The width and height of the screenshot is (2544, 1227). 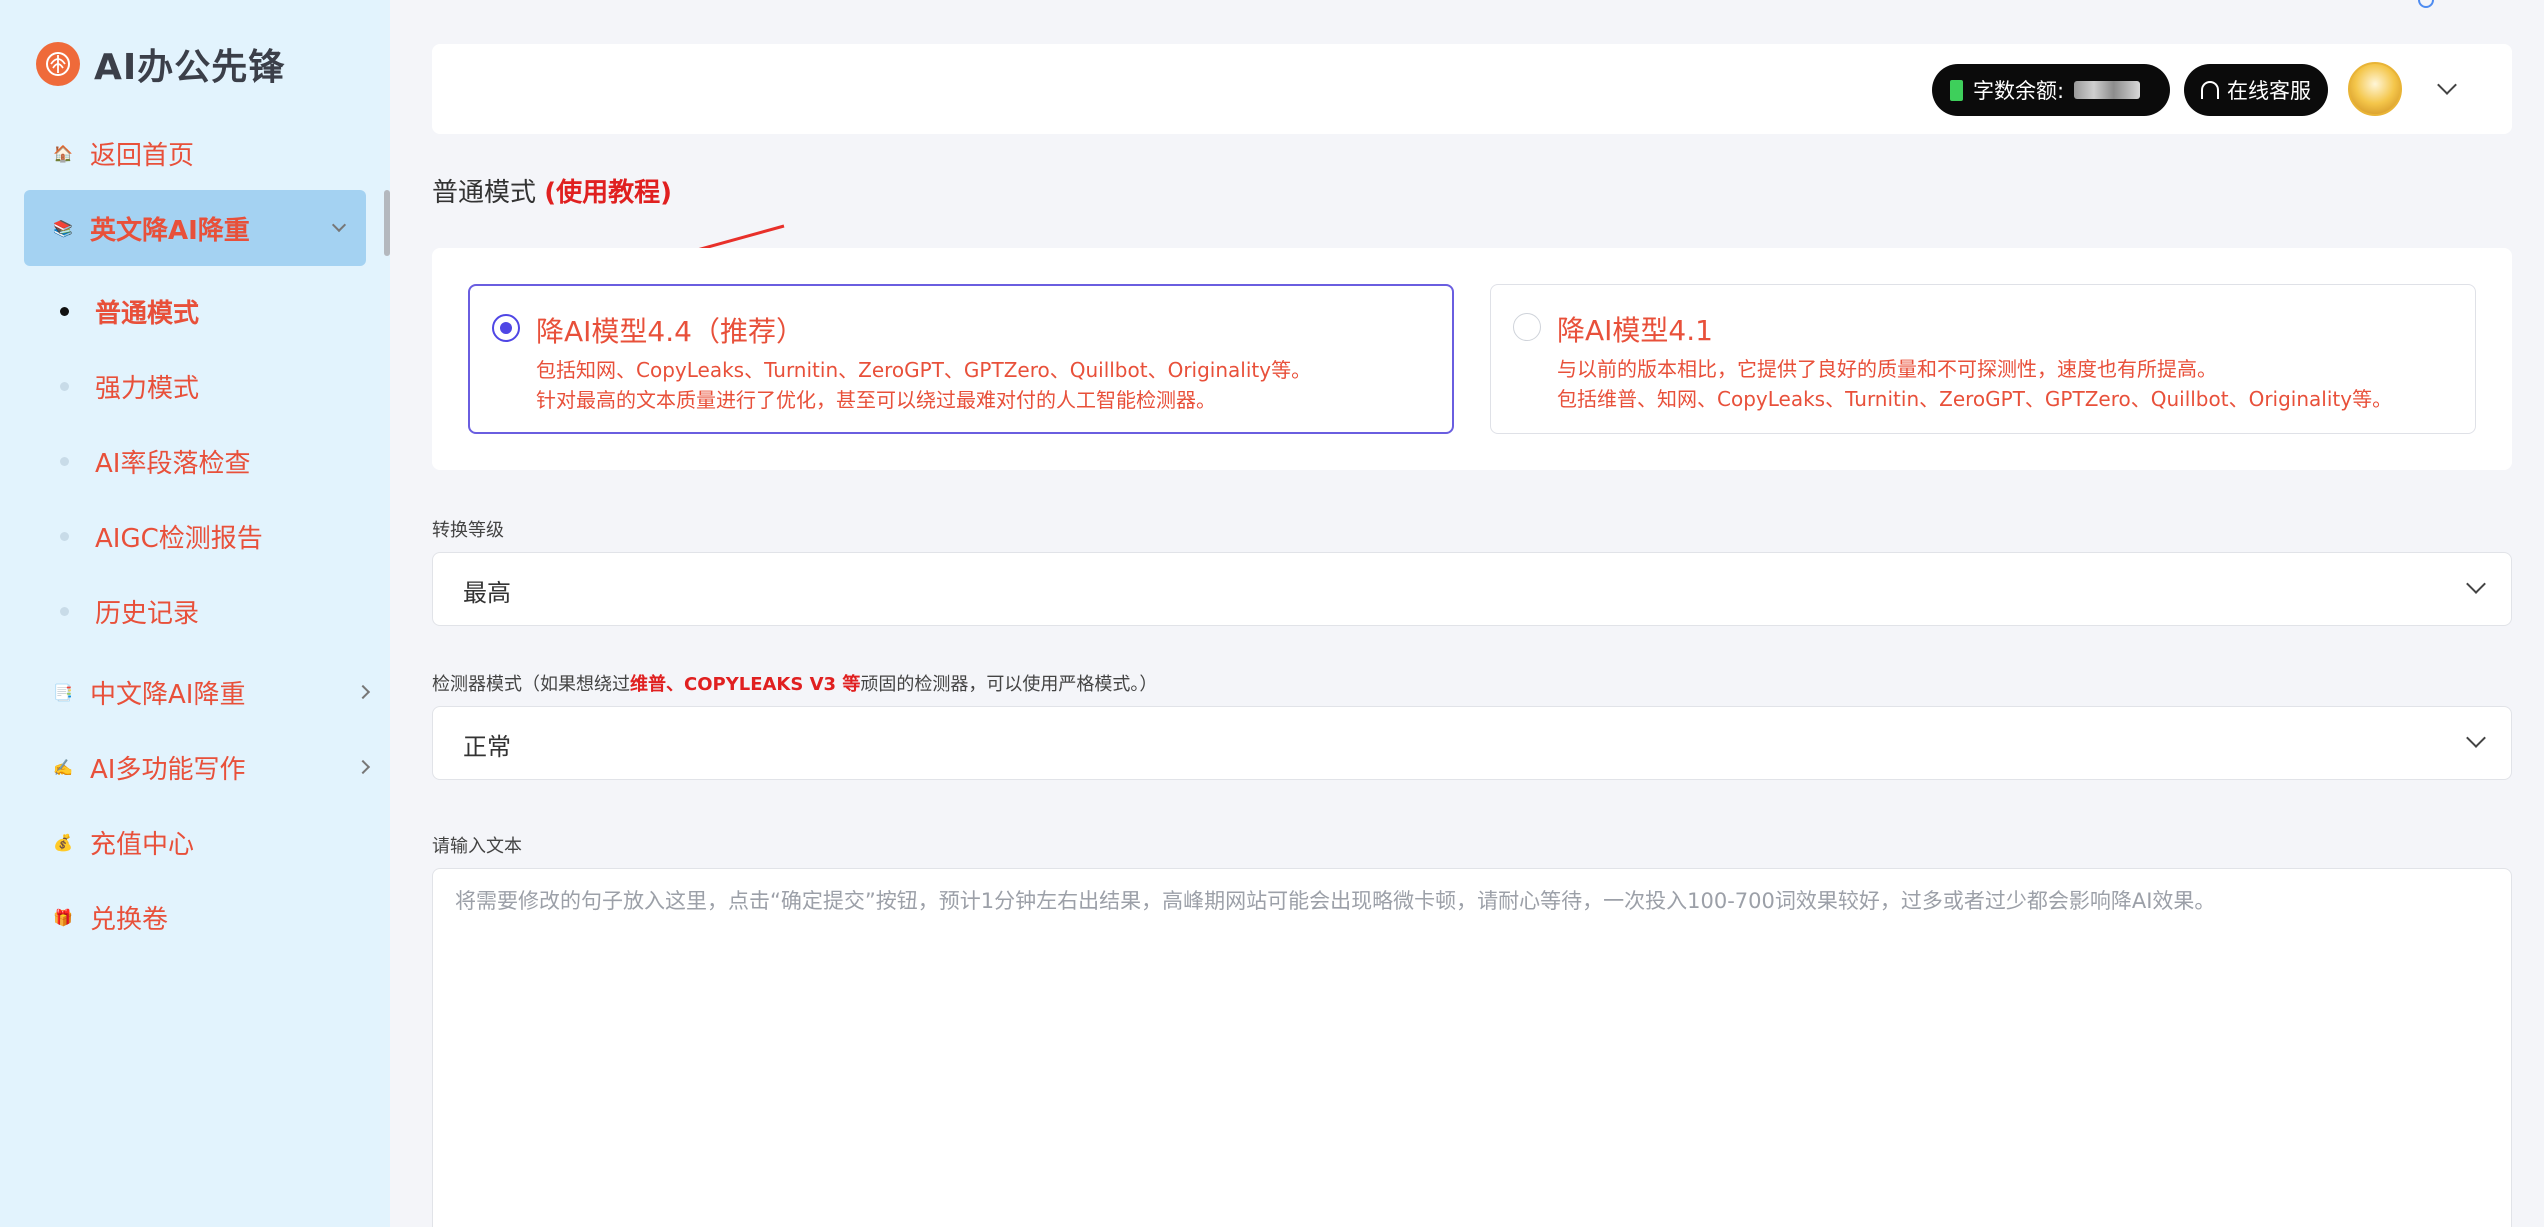 What do you see at coordinates (63, 153) in the screenshot?
I see `house-icon: 🏠` at bounding box center [63, 153].